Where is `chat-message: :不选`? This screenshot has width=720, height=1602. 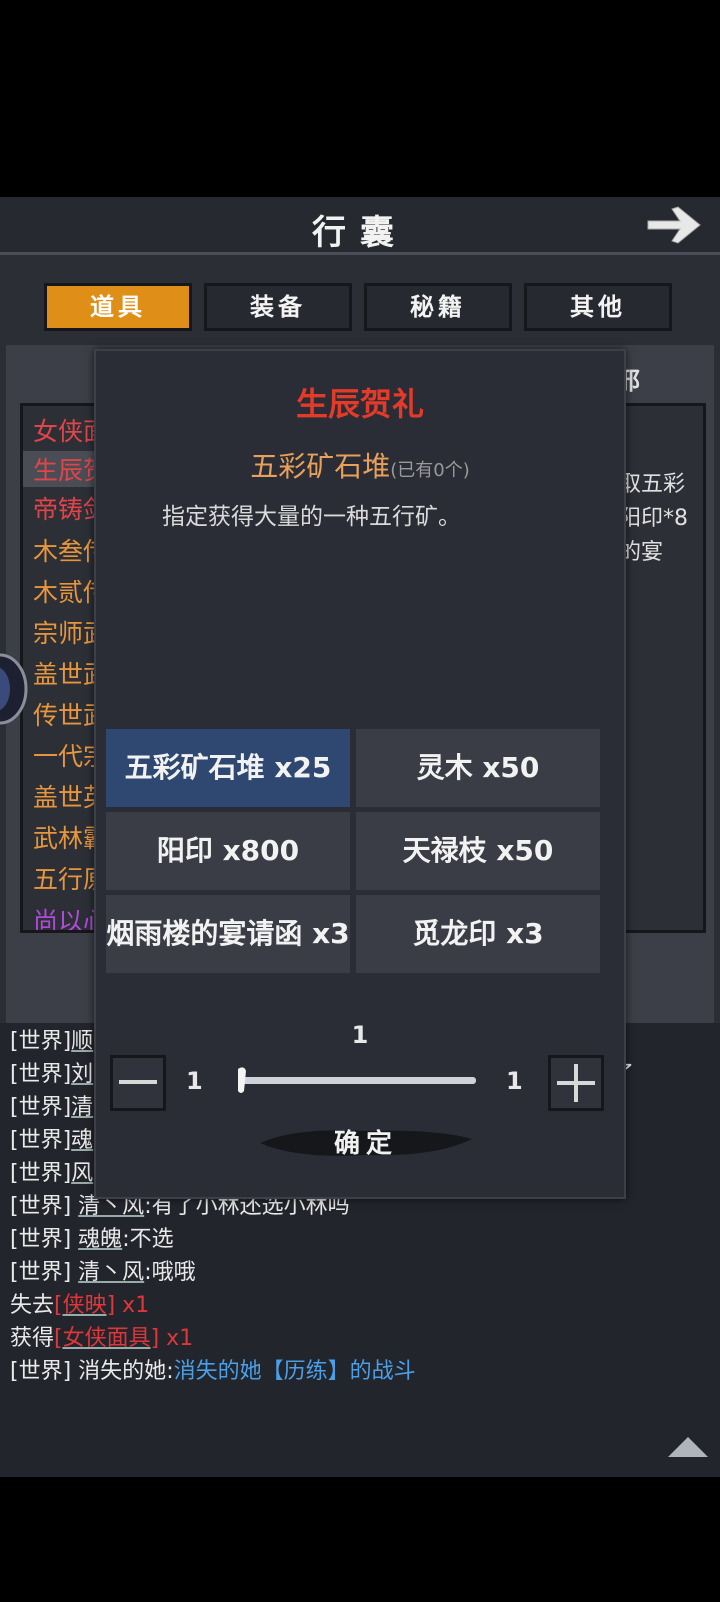 chat-message: :不选 is located at coordinates (148, 1239).